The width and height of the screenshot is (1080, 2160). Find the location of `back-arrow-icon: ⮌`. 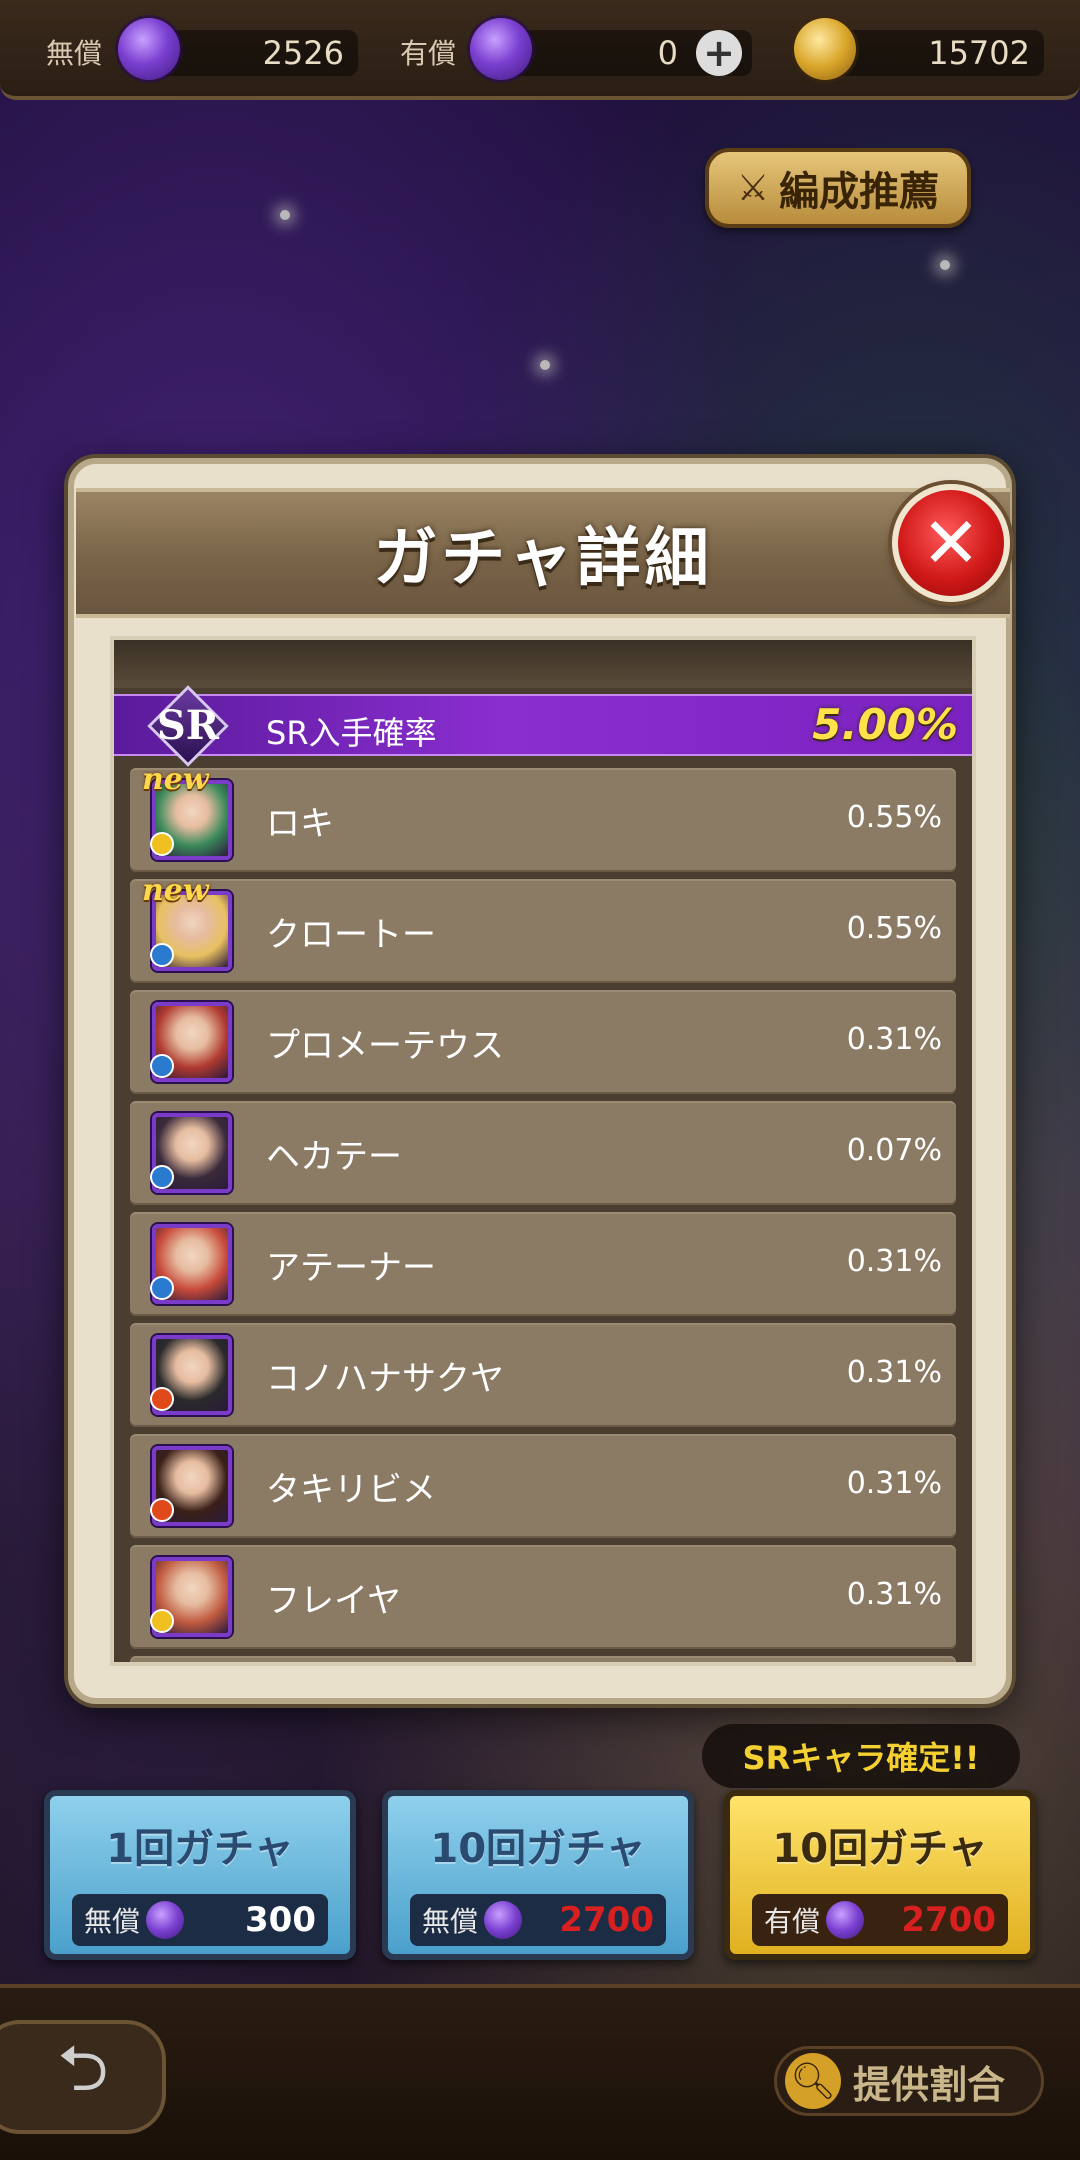

back-arrow-icon: ⮌ is located at coordinates (83, 2069).